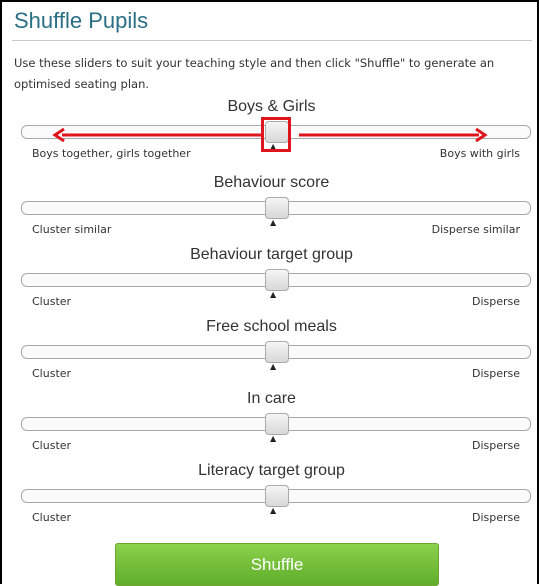 The height and width of the screenshot is (586, 539). What do you see at coordinates (158, 135) in the screenshot?
I see `arrow-left-icon` at bounding box center [158, 135].